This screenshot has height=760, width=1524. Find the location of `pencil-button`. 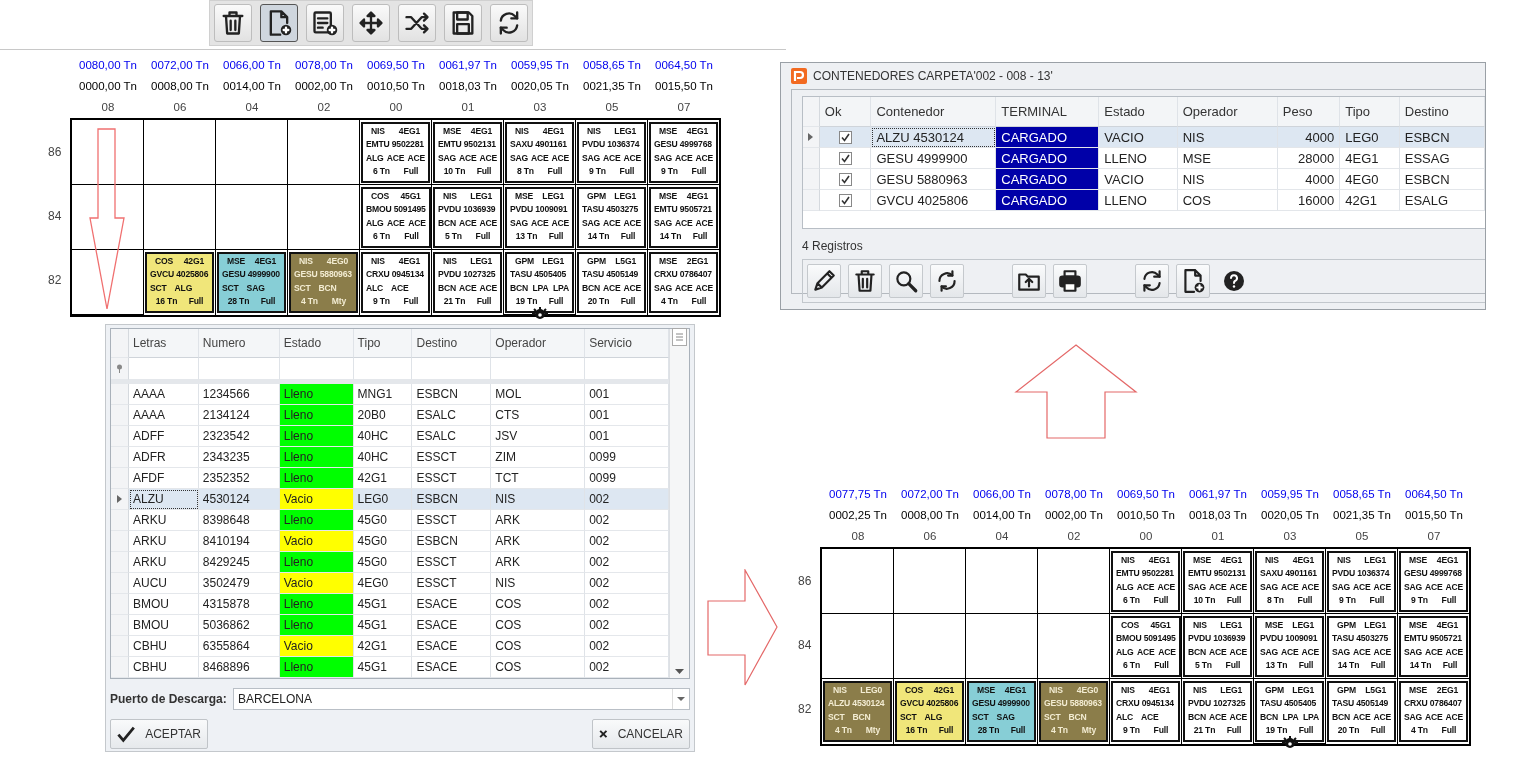

pencil-button is located at coordinates (824, 281).